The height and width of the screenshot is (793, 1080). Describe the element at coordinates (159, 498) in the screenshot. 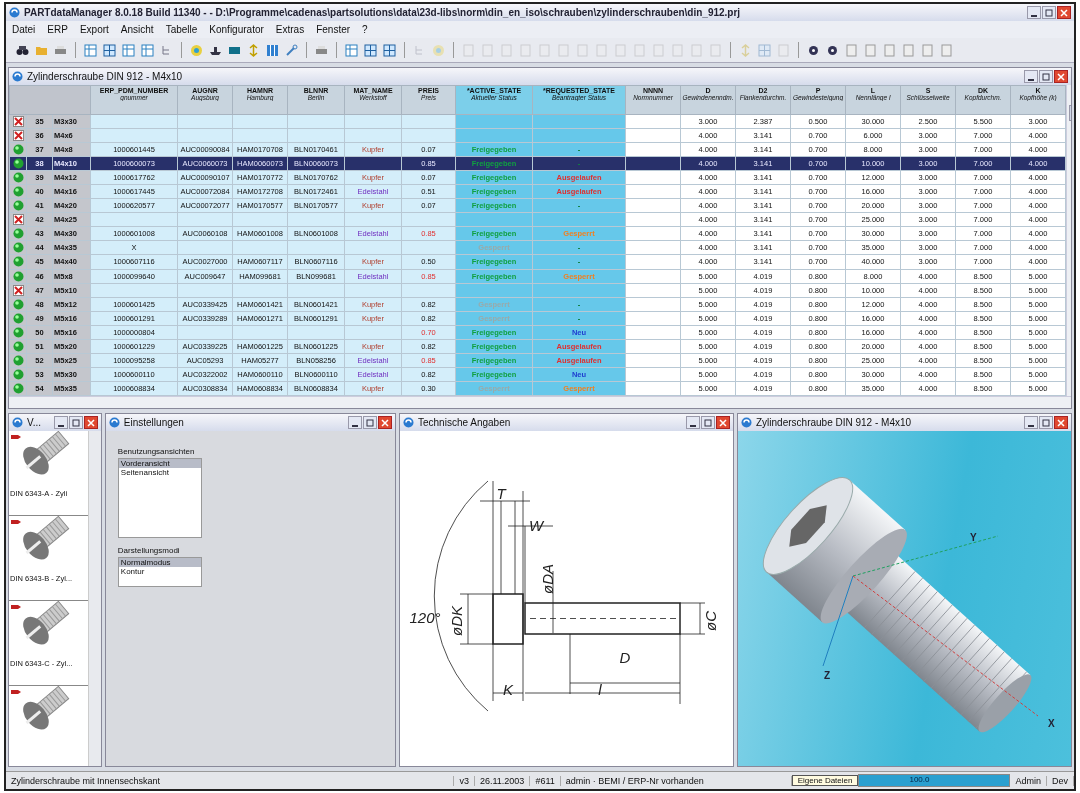

I see `list-box: Vorderansicht Seitenansicht` at that location.